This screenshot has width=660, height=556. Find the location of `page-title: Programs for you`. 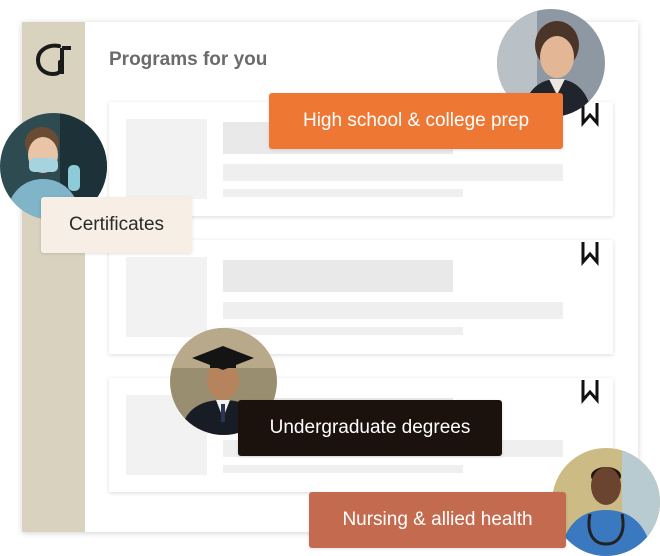

page-title: Programs for you is located at coordinates (188, 59).